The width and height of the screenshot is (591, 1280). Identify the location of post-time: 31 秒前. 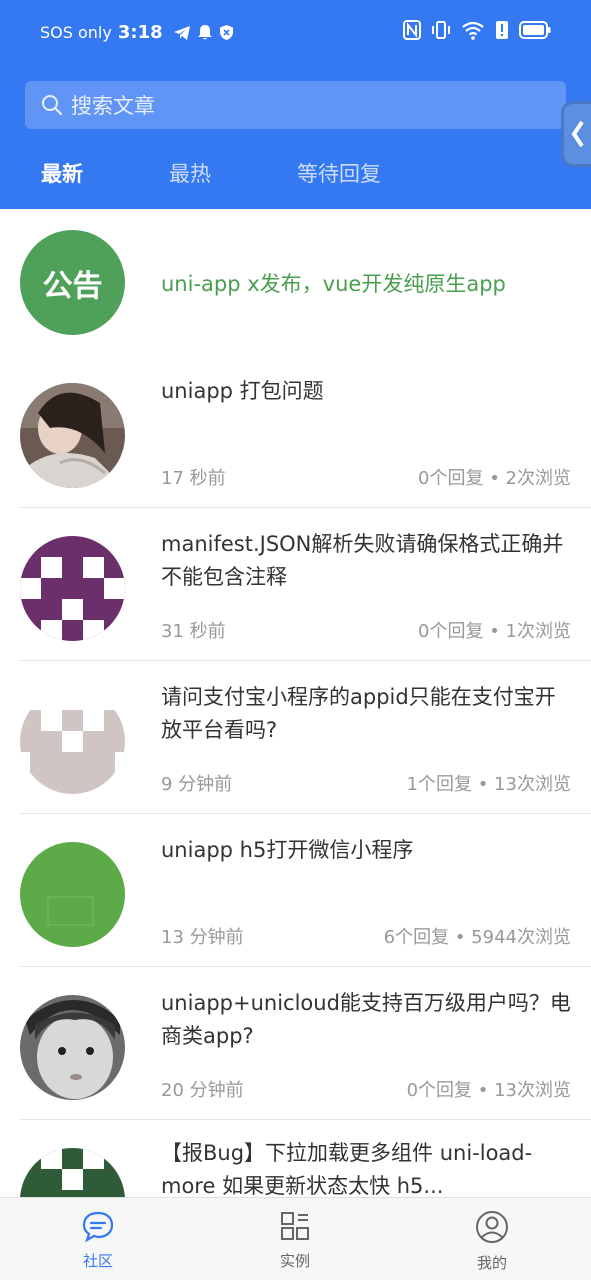
(193, 631).